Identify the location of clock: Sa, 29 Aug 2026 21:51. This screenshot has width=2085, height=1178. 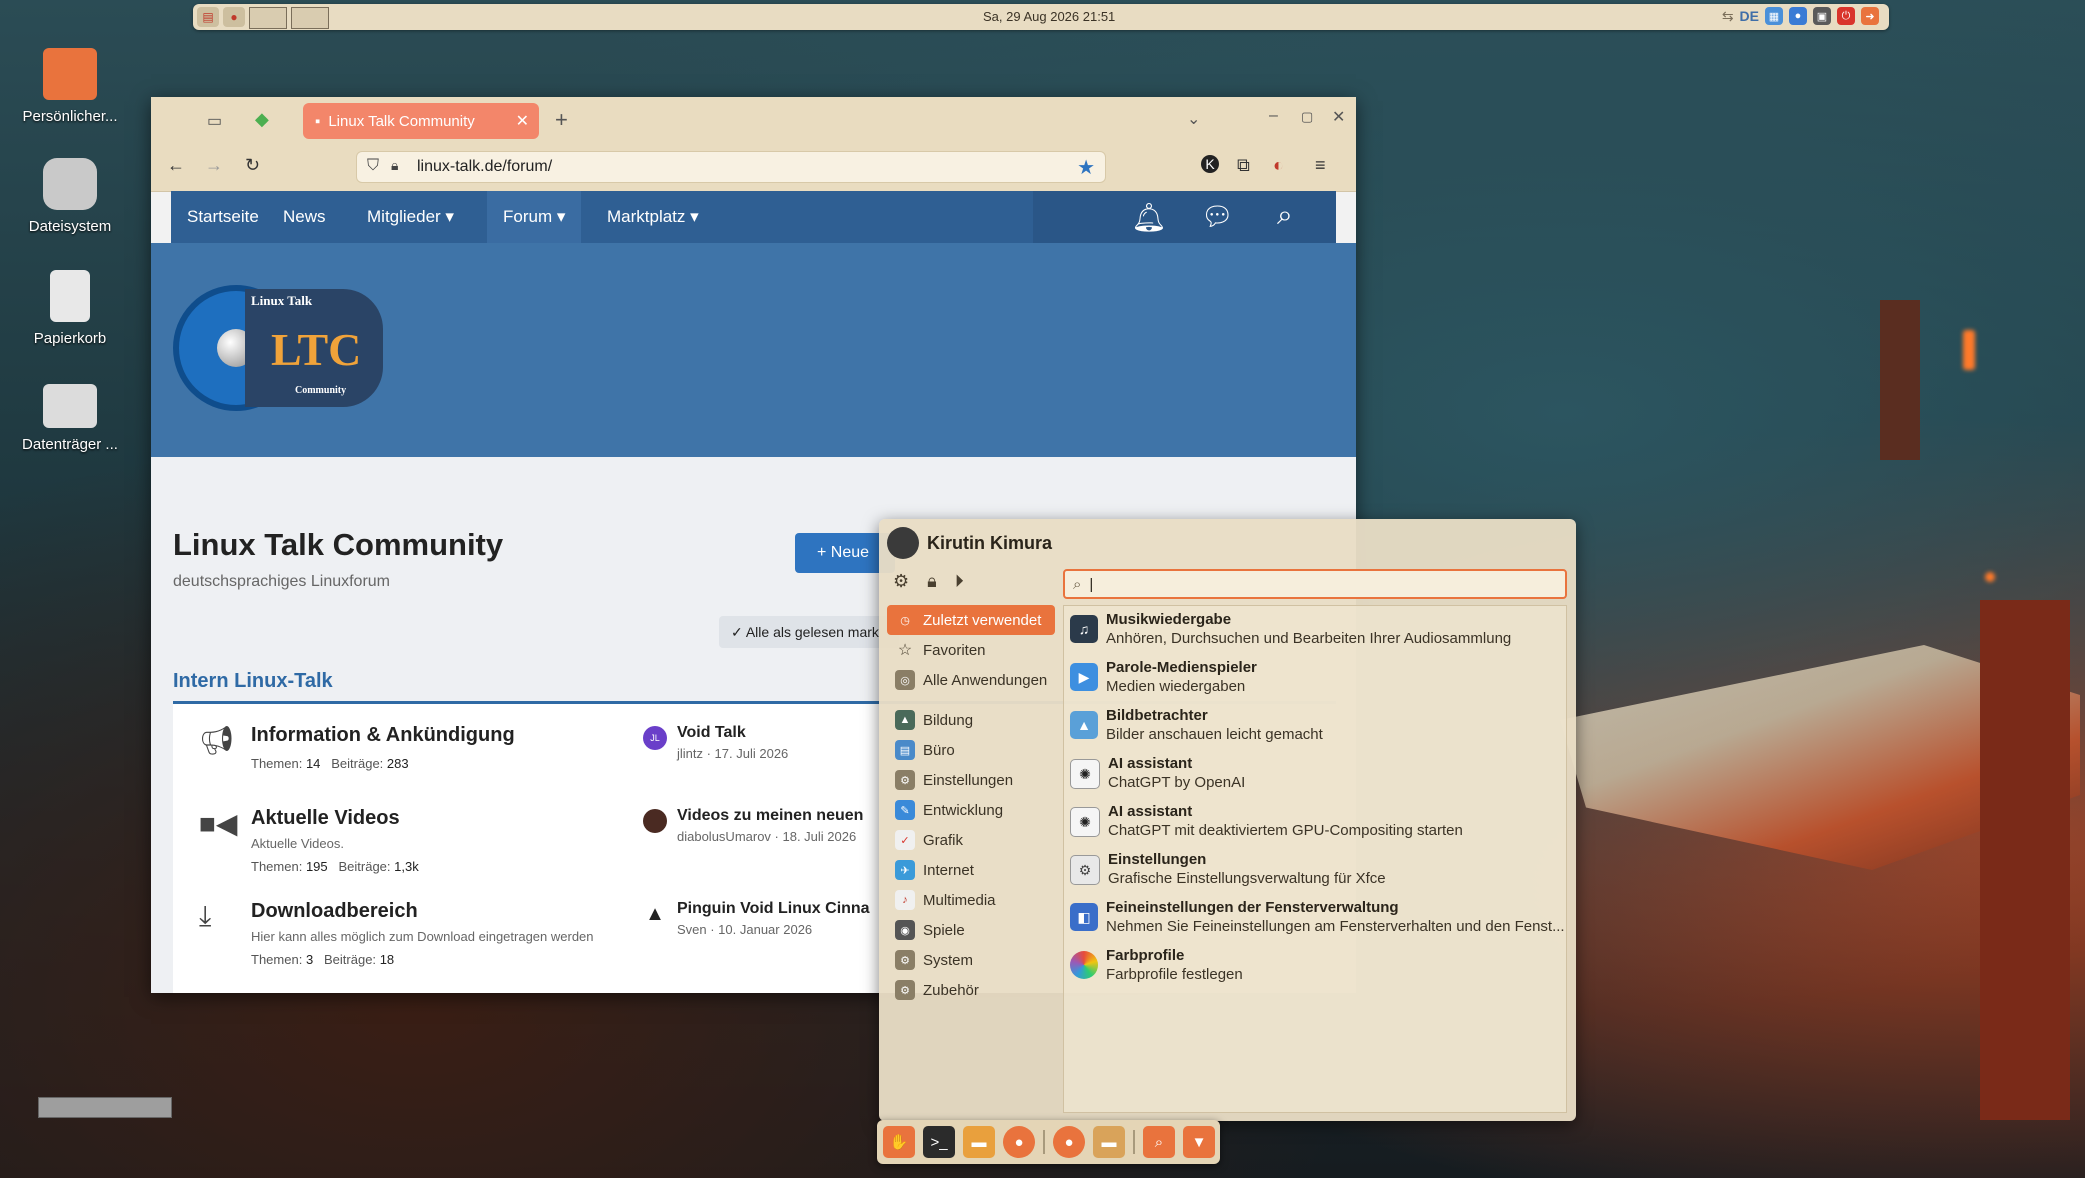
(1049, 16).